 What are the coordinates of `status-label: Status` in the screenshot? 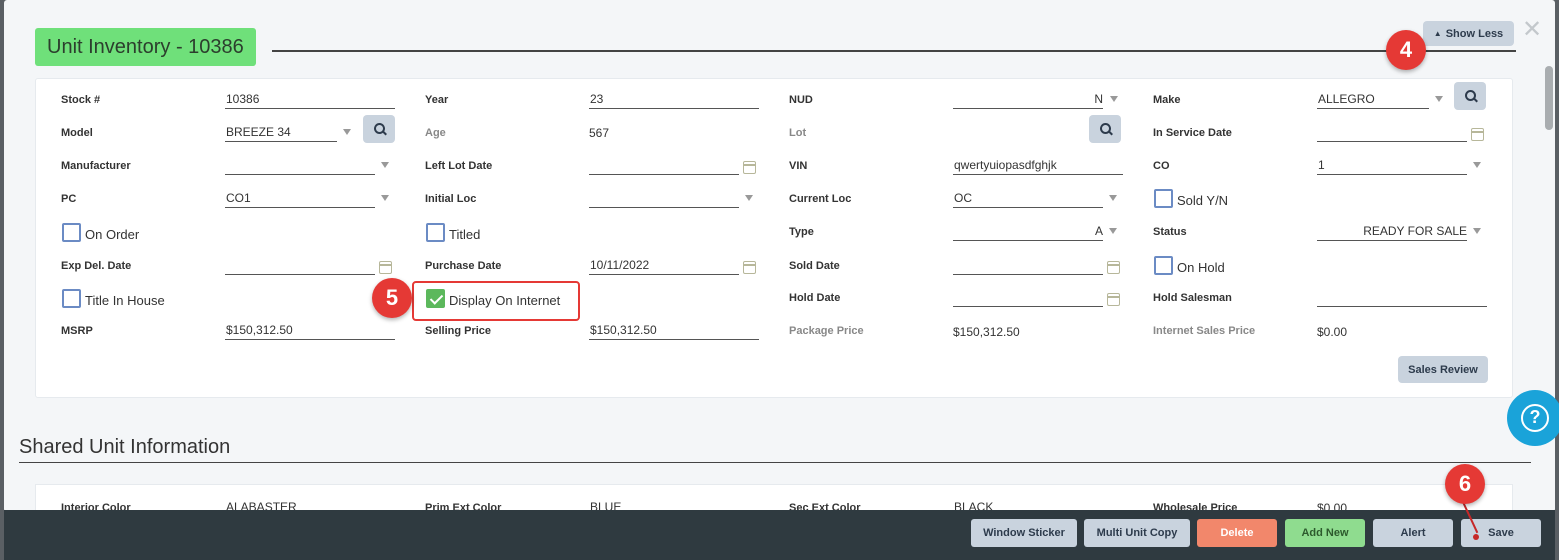 It's located at (1170, 232).